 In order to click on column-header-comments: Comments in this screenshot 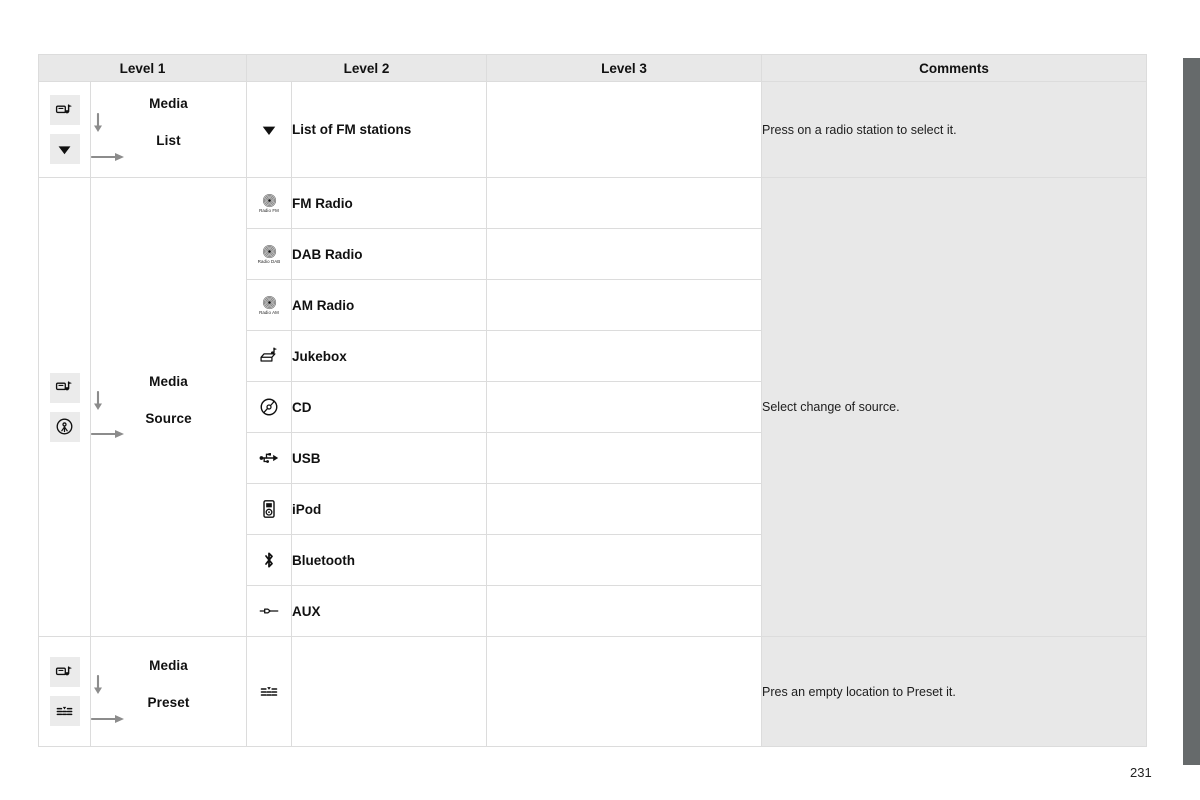, I will do `click(954, 68)`.